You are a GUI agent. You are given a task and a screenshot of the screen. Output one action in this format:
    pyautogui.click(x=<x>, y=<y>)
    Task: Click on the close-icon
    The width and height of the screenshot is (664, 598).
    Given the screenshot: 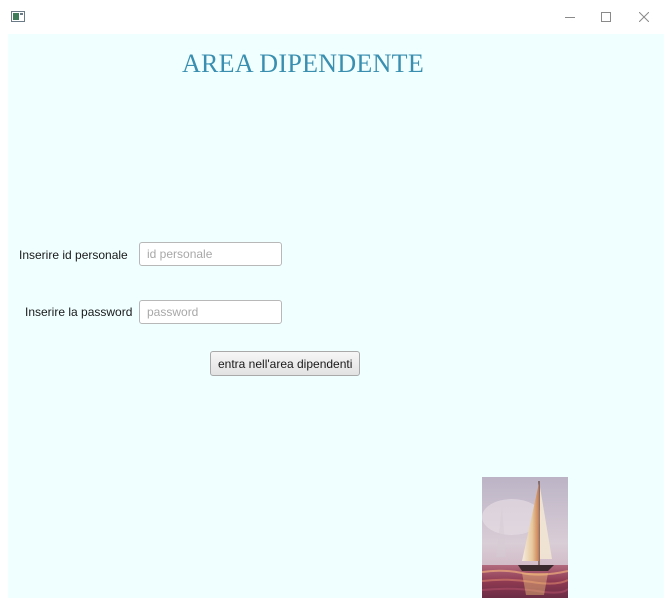 What is the action you would take?
    pyautogui.click(x=644, y=17)
    